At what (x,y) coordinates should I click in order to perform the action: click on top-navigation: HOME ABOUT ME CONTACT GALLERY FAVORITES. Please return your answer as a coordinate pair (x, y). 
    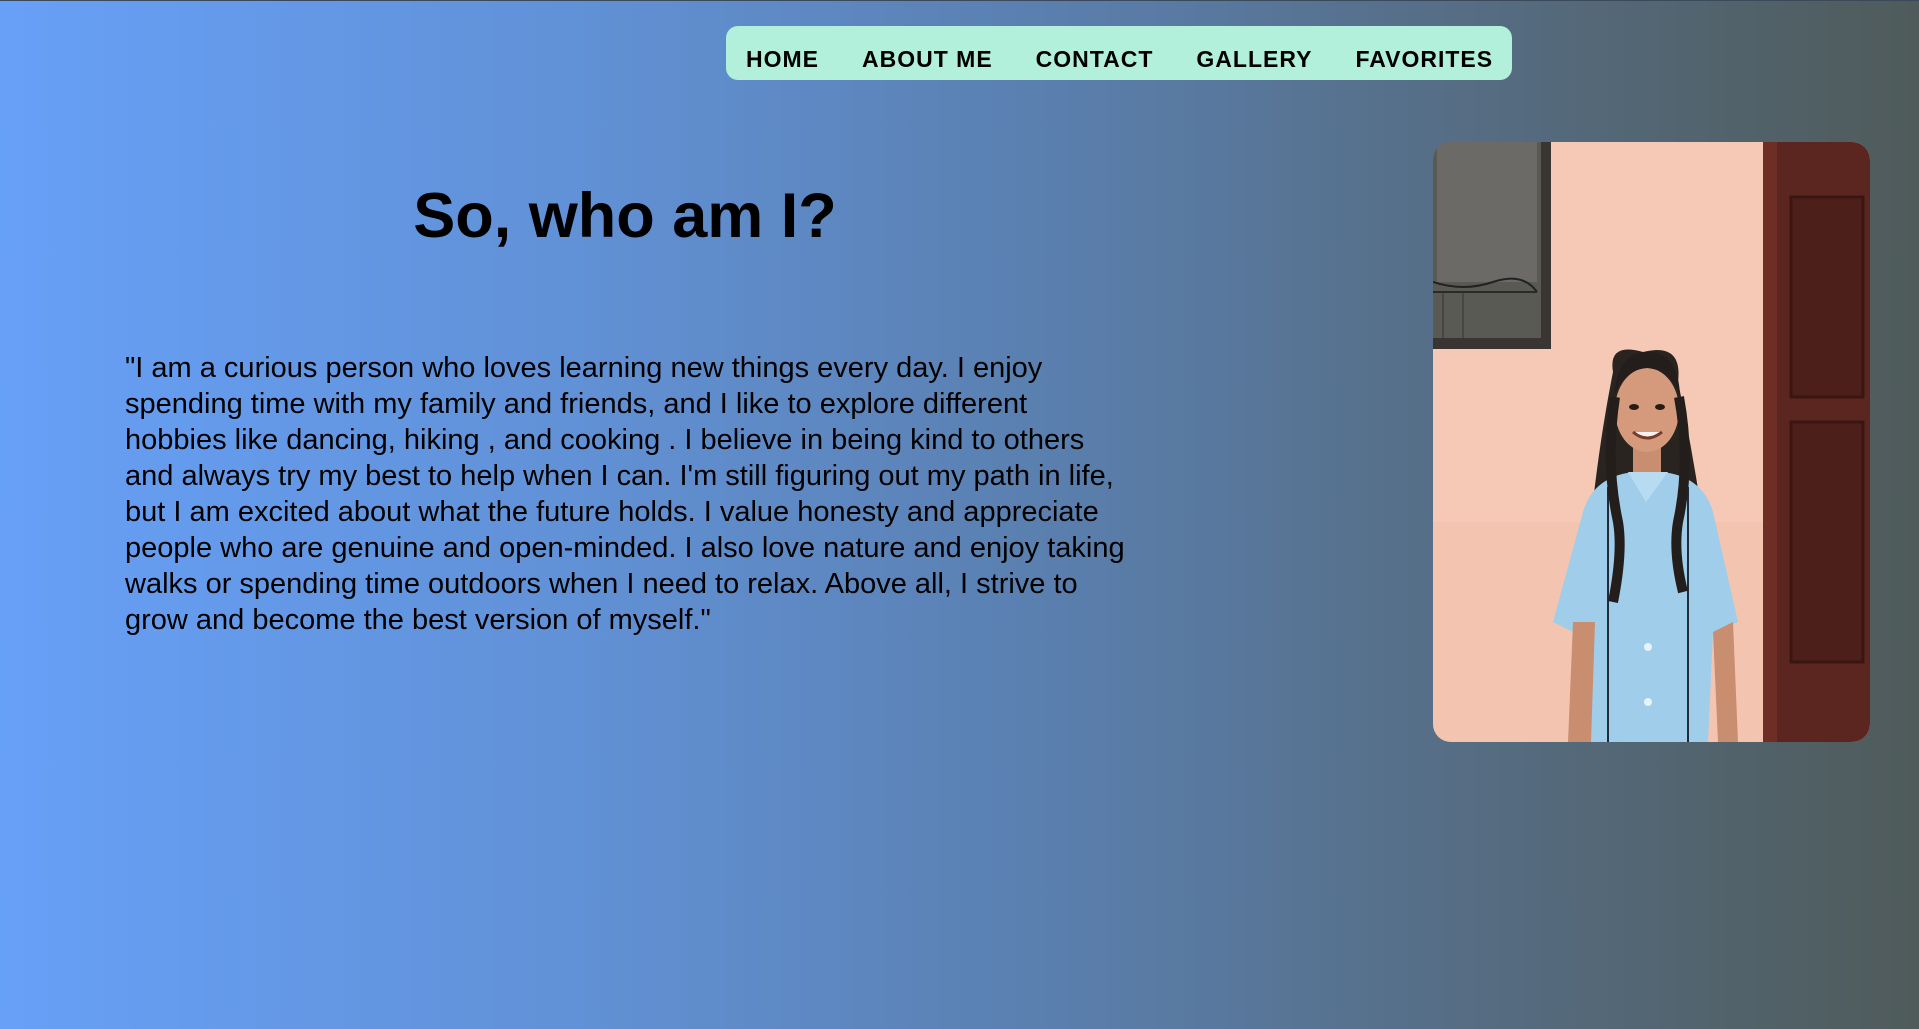
    Looking at the image, I should click on (1119, 53).